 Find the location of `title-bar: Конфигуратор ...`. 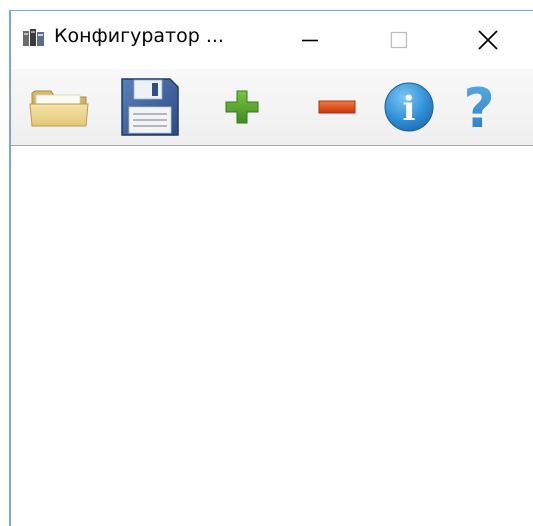

title-bar: Конфигуратор ... is located at coordinates (272, 40).